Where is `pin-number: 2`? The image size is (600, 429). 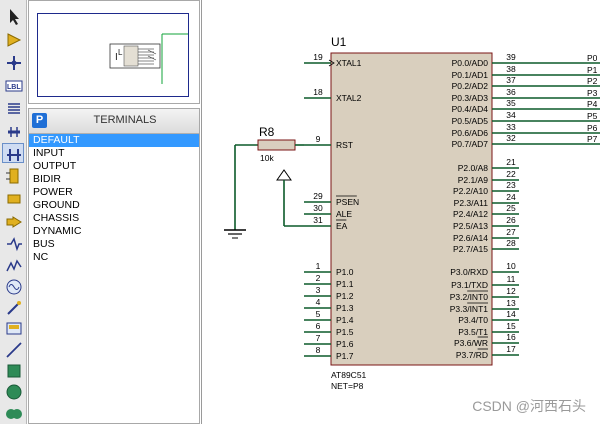
pin-number: 2 is located at coordinates (318, 278).